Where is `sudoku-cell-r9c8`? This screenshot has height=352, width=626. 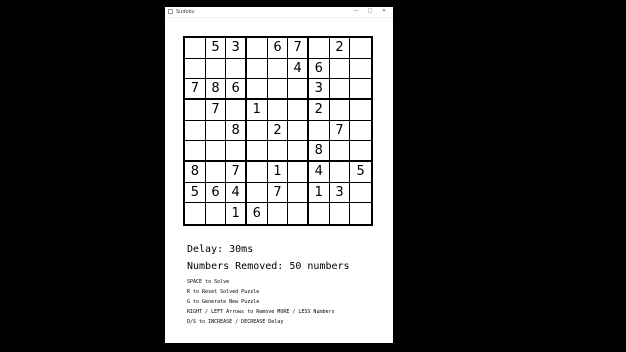 sudoku-cell-r9c8 is located at coordinates (340, 213).